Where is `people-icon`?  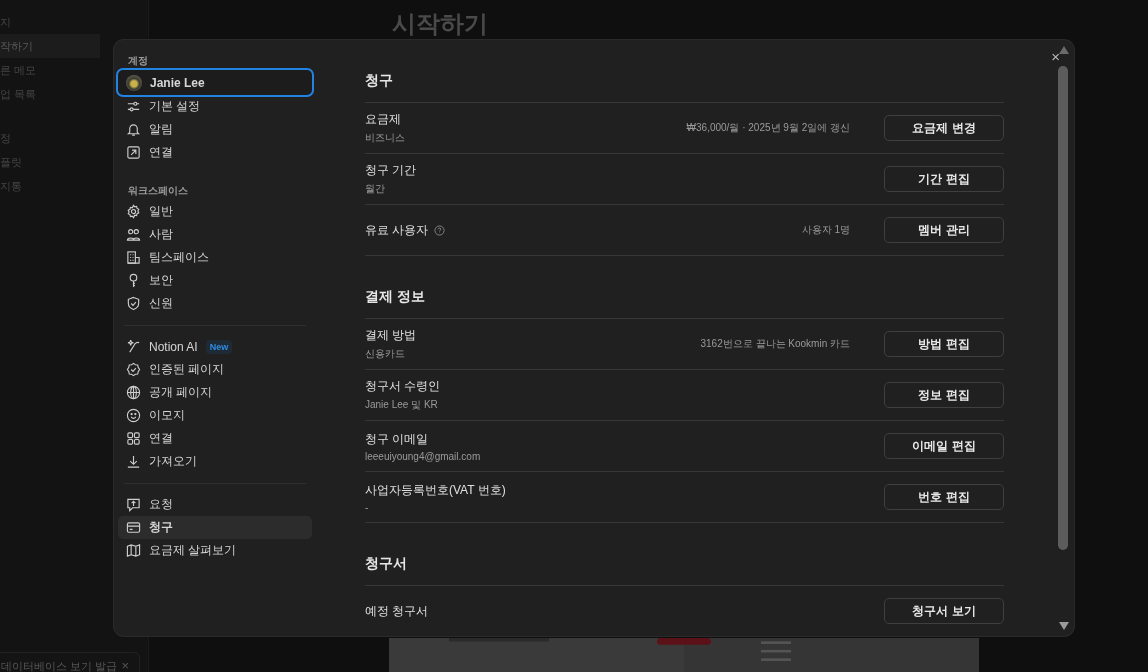
people-icon is located at coordinates (133, 234).